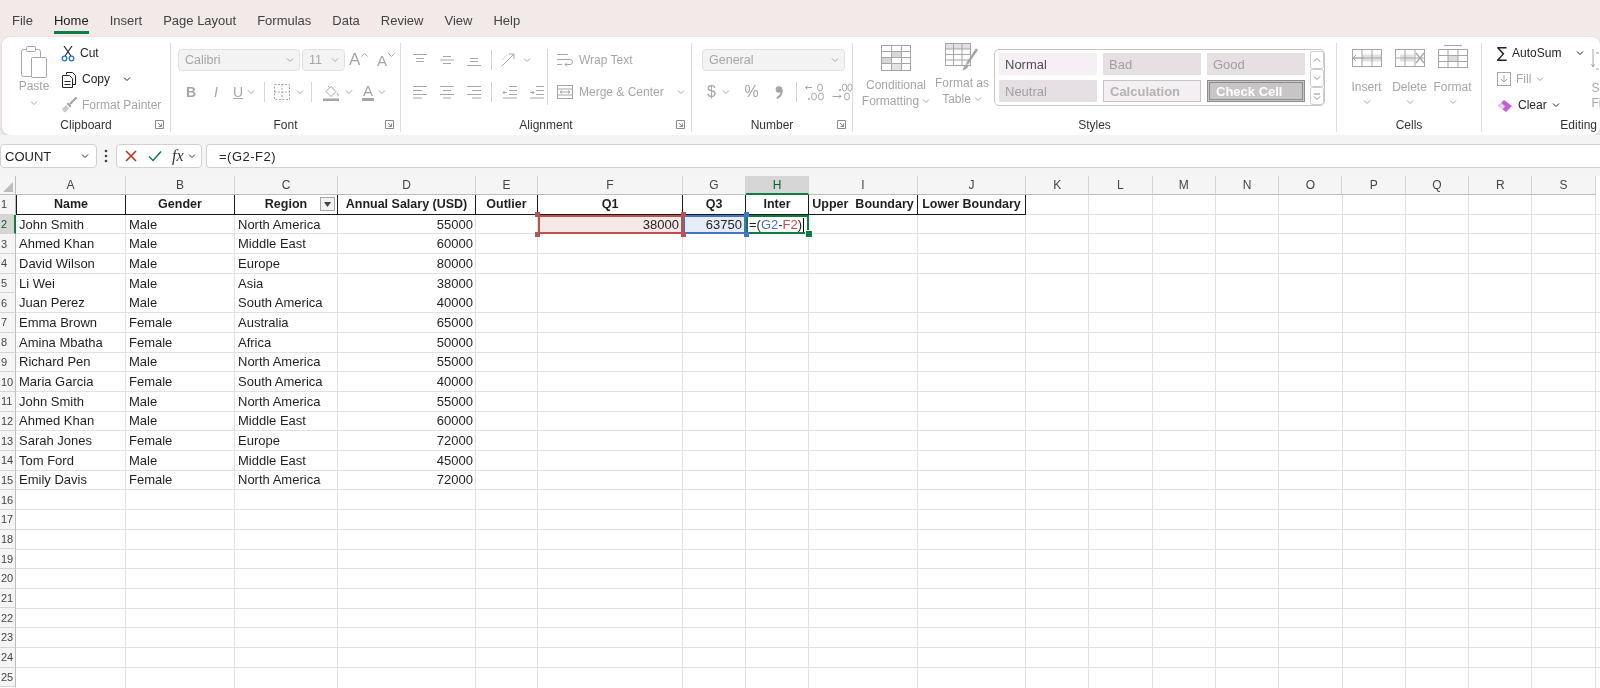 The height and width of the screenshot is (688, 1600). Describe the element at coordinates (8, 362) in the screenshot. I see `row-header: 9` at that location.